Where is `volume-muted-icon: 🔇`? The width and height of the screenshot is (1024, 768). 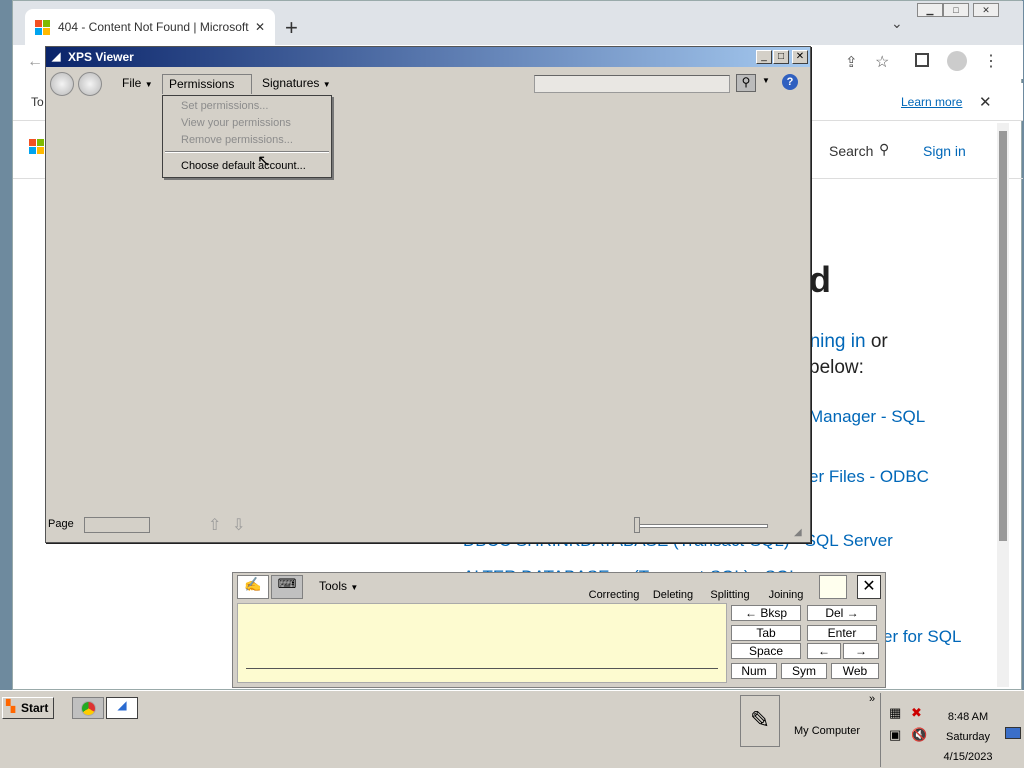 volume-muted-icon: 🔇 is located at coordinates (919, 735).